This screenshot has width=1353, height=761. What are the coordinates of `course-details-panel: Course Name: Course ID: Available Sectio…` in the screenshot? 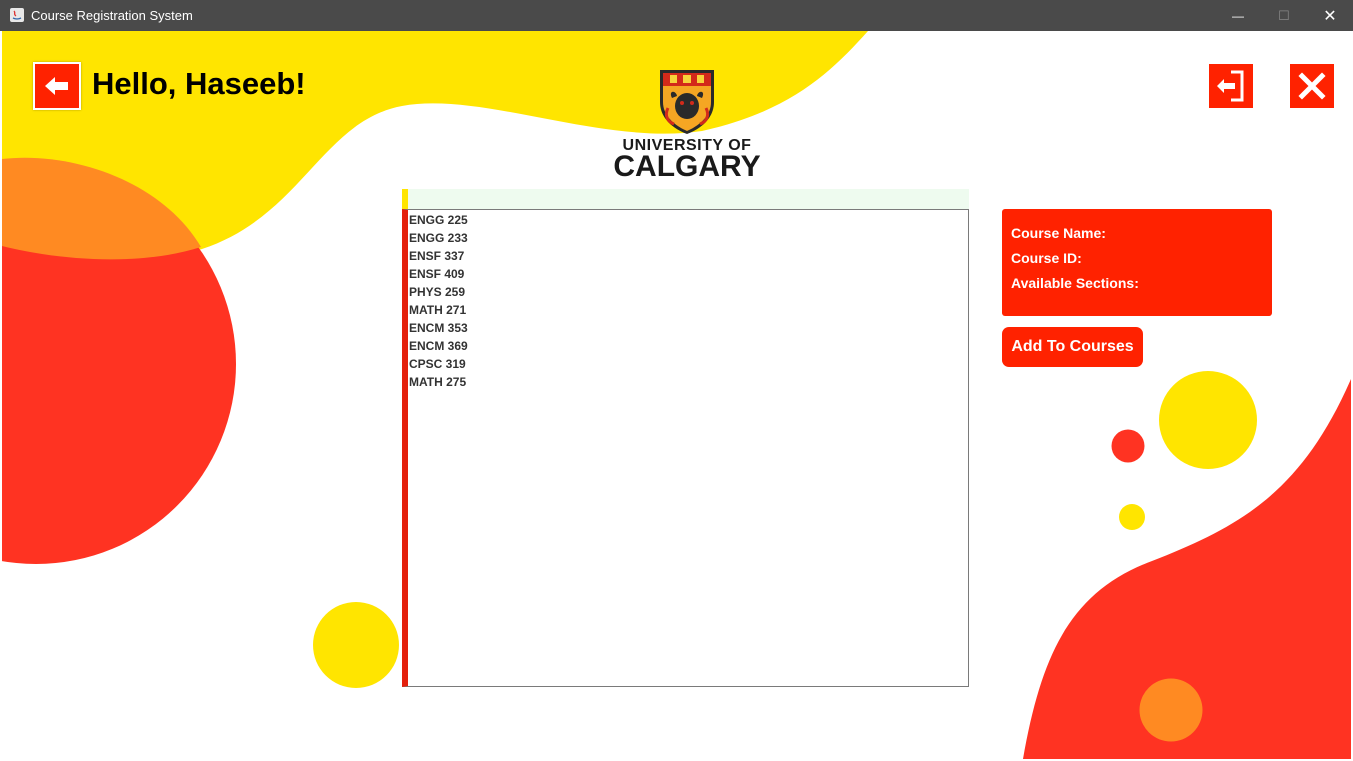 It's located at (1137, 262).